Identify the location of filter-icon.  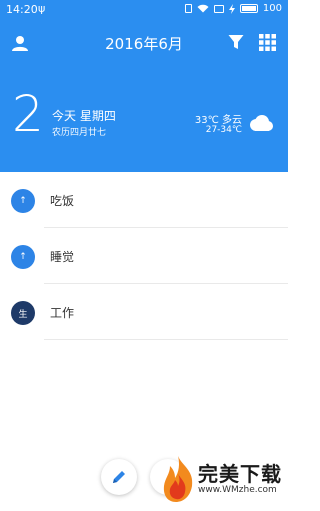
(236, 42).